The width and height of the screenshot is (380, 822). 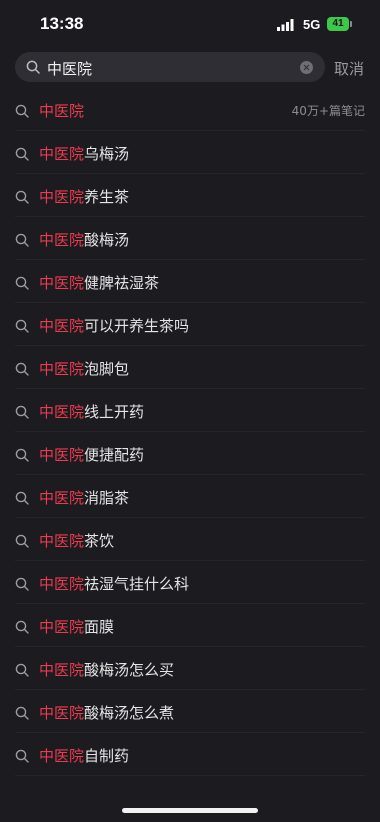 I want to click on suggestion-text: 面膜, so click(x=99, y=627).